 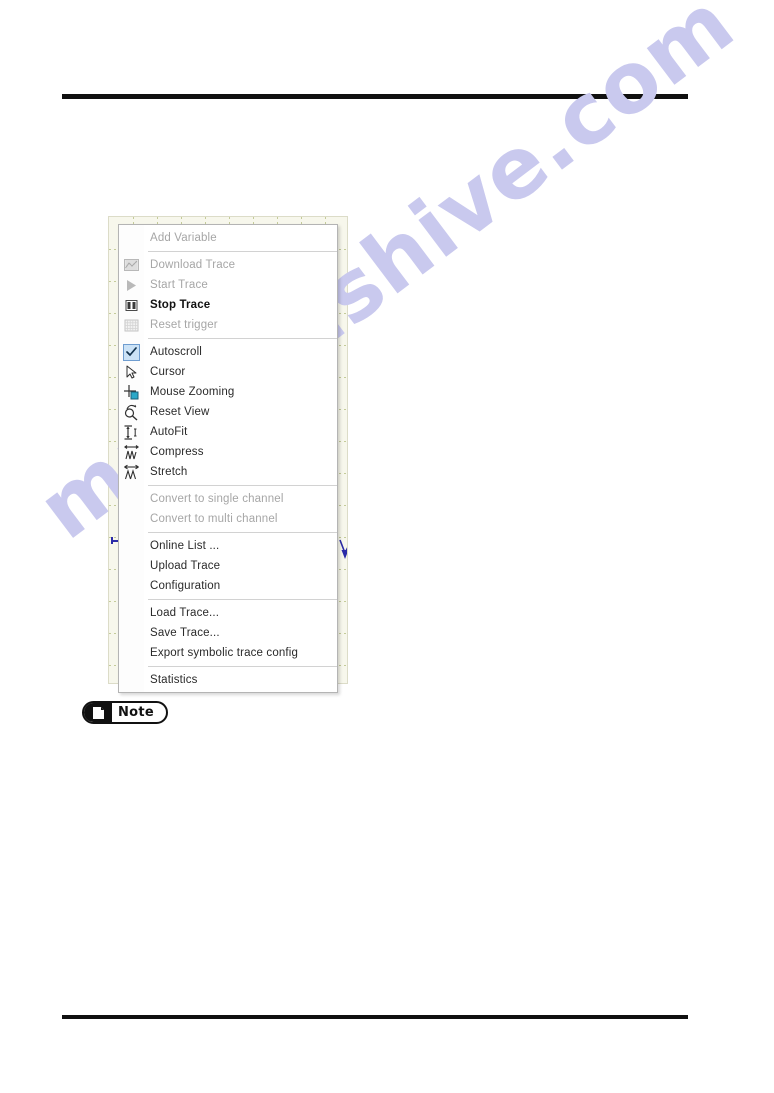 I want to click on menu-item: Mouse Zooming, so click(x=228, y=392).